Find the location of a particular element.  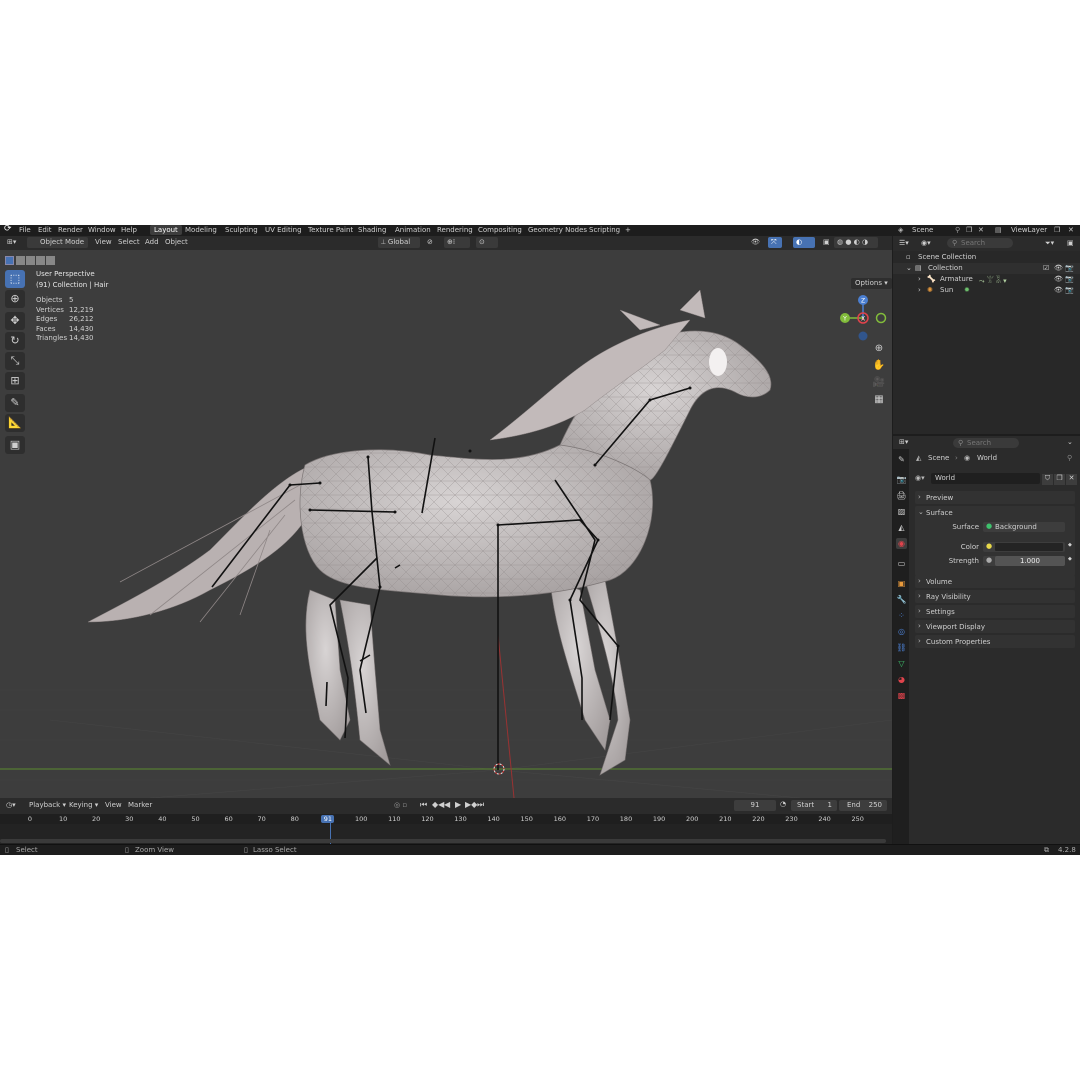

material-tab-icon: ◕ is located at coordinates (901, 679).